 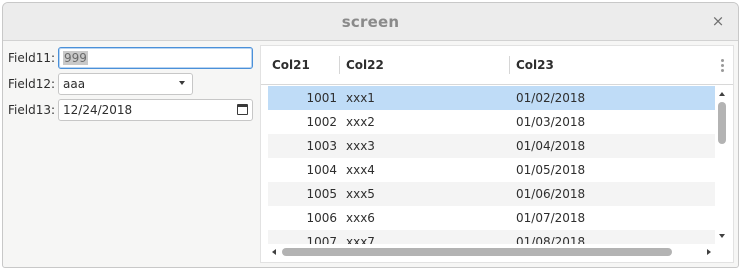 What do you see at coordinates (155, 58) in the screenshot?
I see `field11-input: 999` at bounding box center [155, 58].